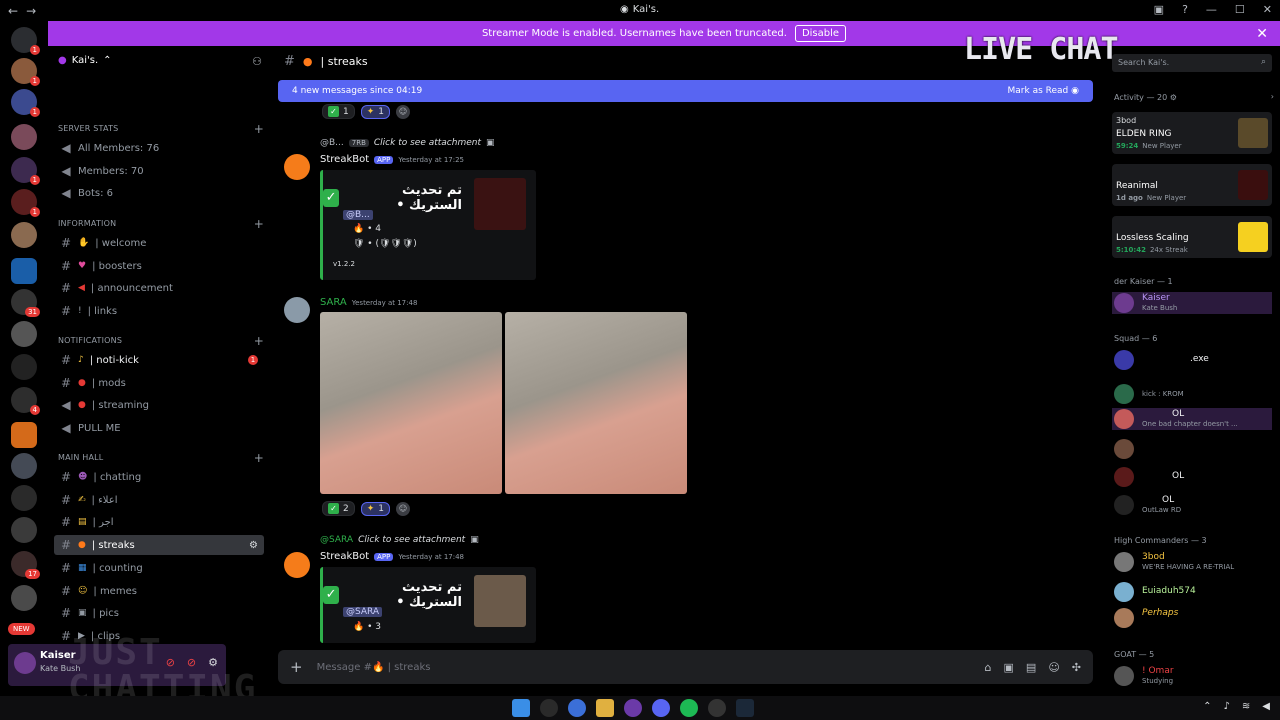 Image resolution: width=1280 pixels, height=720 pixels. Describe the element at coordinates (1240, 9) in the screenshot. I see `maximize-icon: ☐` at that location.